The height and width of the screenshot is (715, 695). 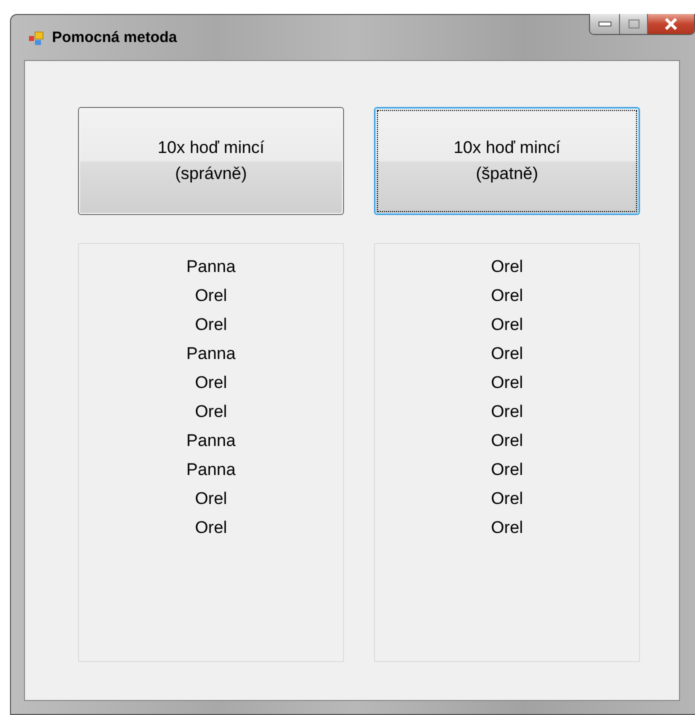 What do you see at coordinates (36, 38) in the screenshot?
I see `app-icon` at bounding box center [36, 38].